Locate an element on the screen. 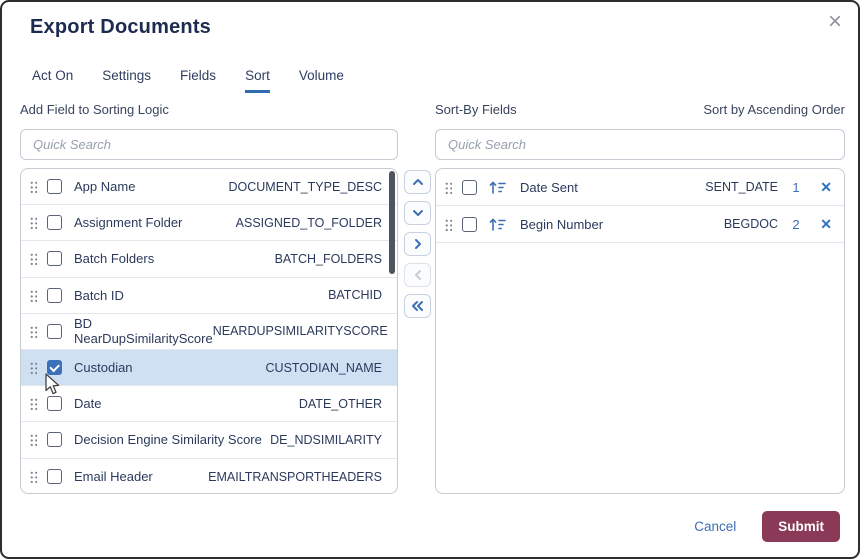  sort-field-code: SENT_DATE is located at coordinates (741, 187).